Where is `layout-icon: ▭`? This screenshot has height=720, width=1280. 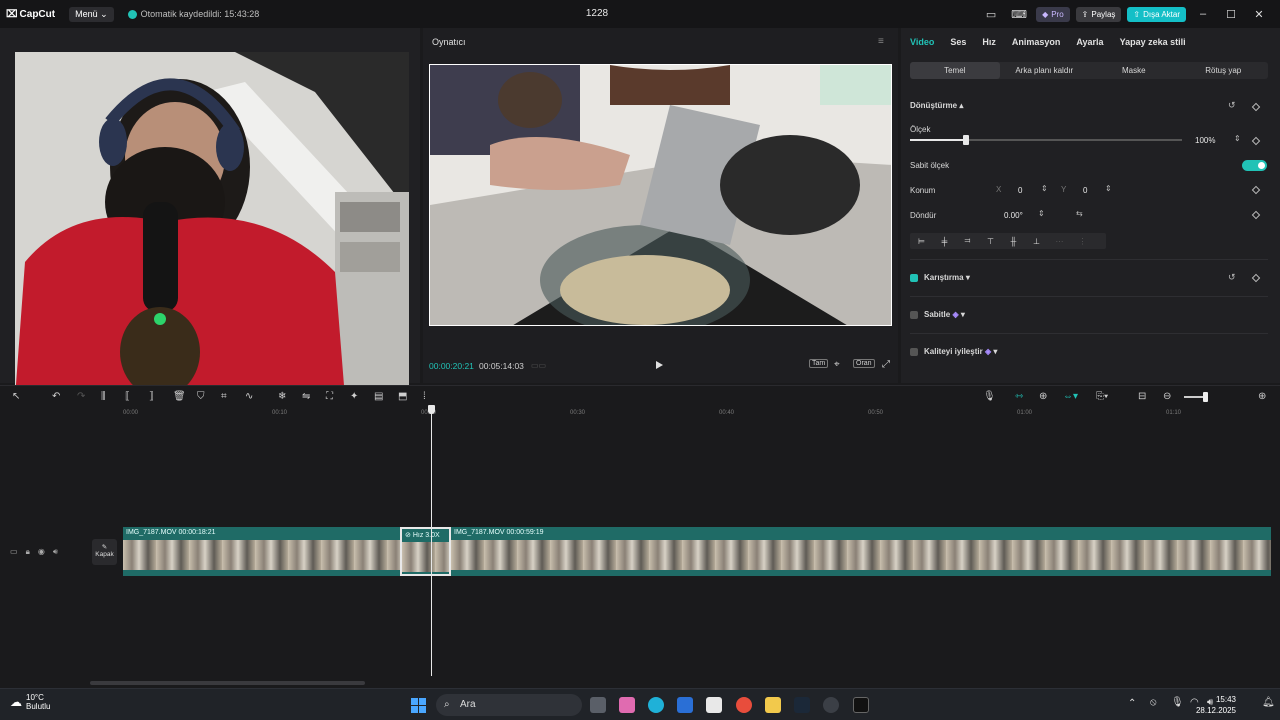 layout-icon: ▭ is located at coordinates (991, 14).